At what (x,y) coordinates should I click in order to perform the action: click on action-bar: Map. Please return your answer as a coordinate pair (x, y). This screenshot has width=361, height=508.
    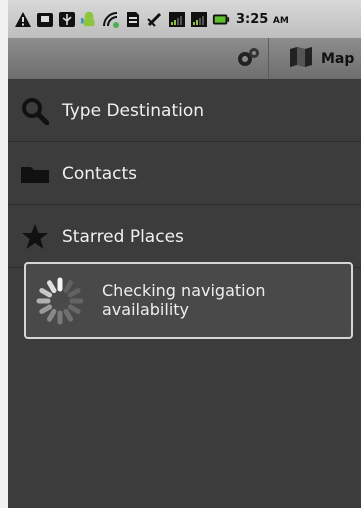
    Looking at the image, I should click on (184, 59).